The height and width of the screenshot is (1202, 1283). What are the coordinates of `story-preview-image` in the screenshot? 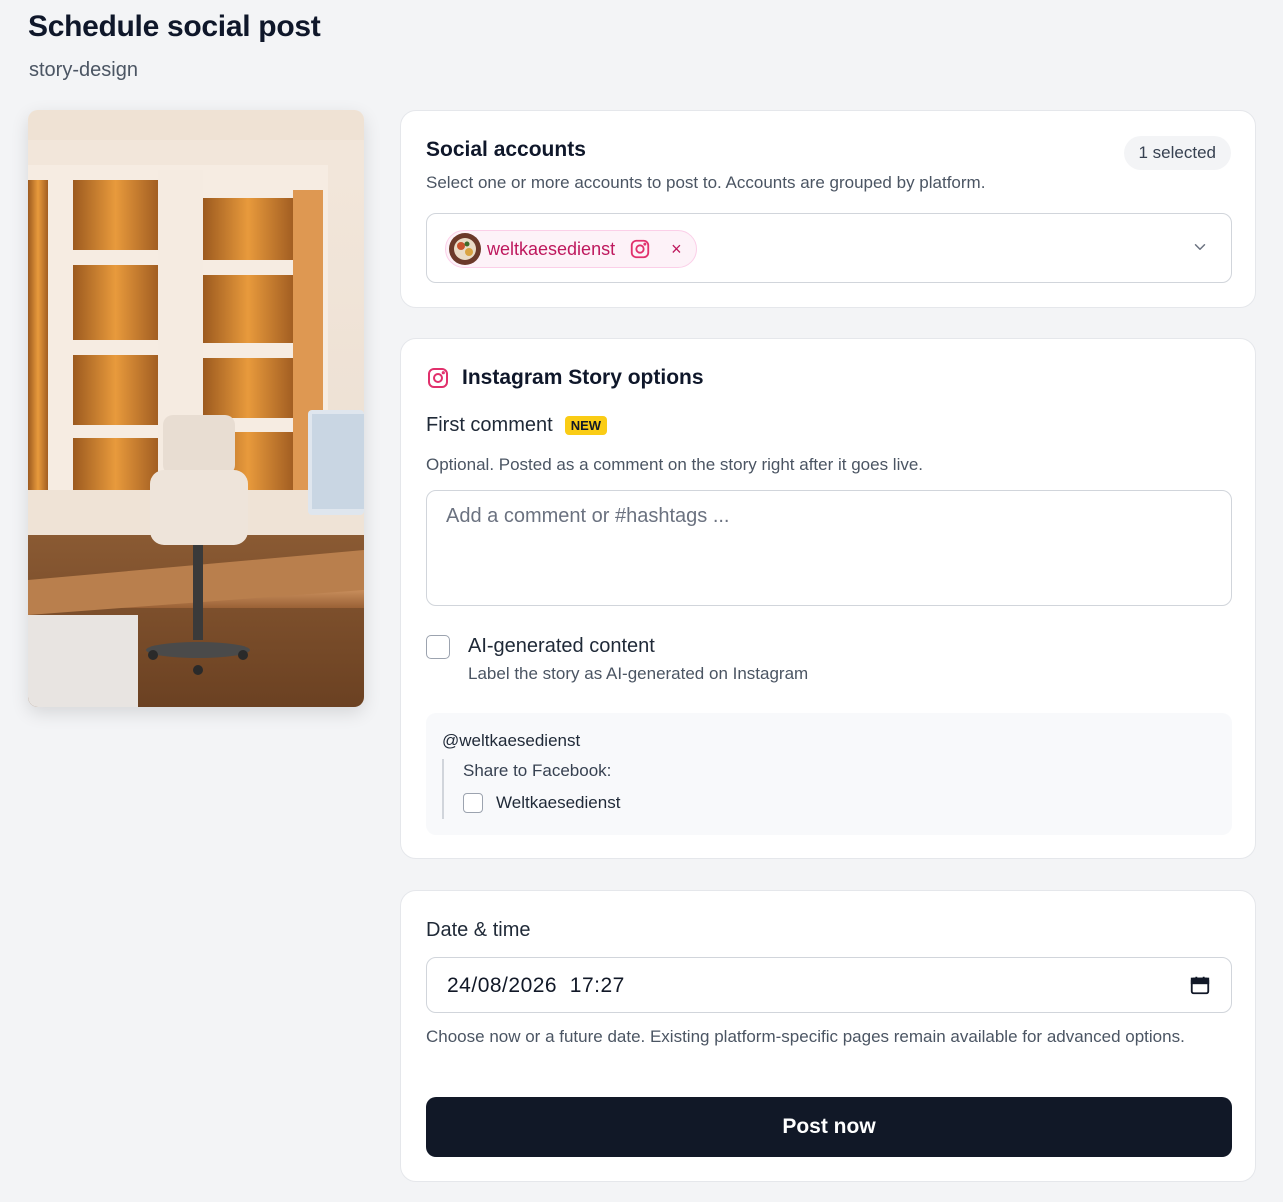 It's located at (196, 408).